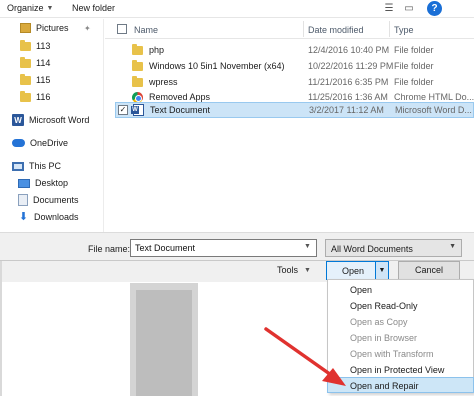 The width and height of the screenshot is (474, 396). Describe the element at coordinates (294, 50) in the screenshot. I see `file-row: php 12/4/2016 10:40 PM File folder` at that location.